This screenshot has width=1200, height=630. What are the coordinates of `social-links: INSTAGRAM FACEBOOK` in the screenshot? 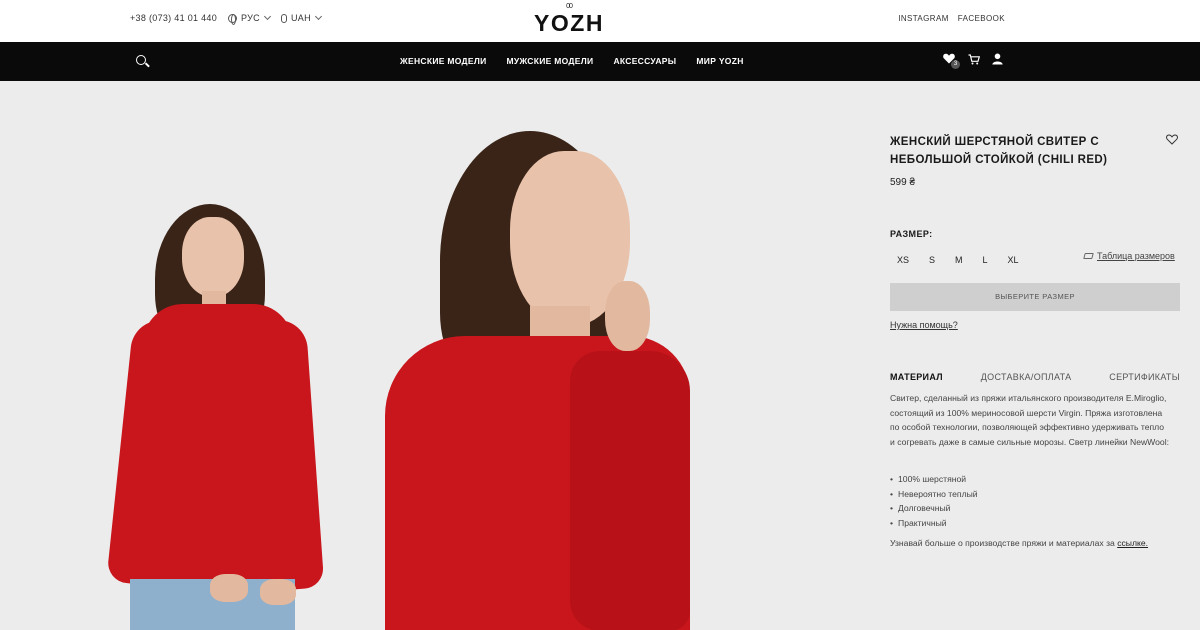 It's located at (947, 18).